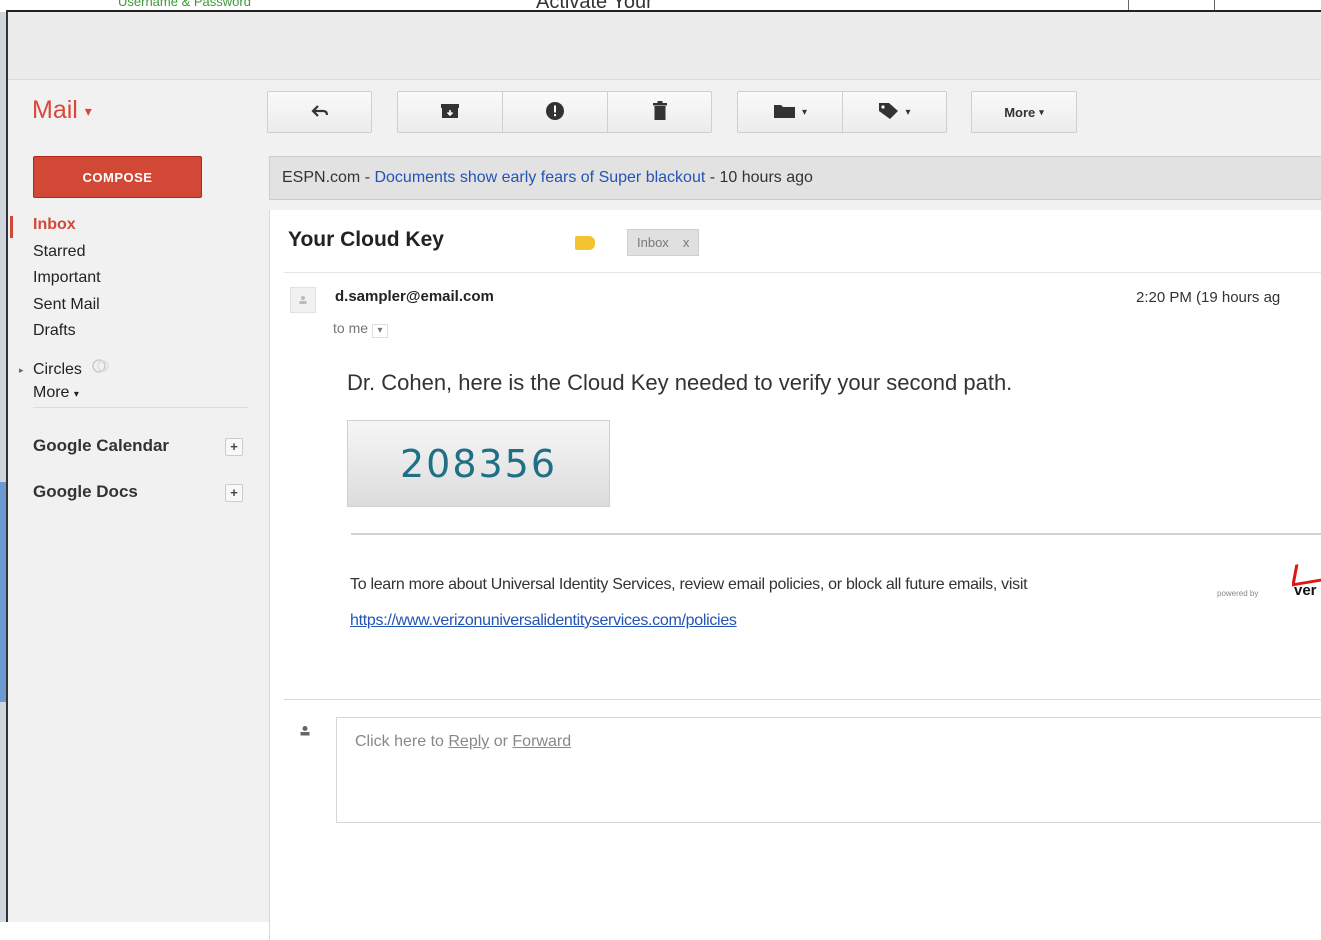 The height and width of the screenshot is (940, 1321). I want to click on sender-avatar, so click(303, 300).